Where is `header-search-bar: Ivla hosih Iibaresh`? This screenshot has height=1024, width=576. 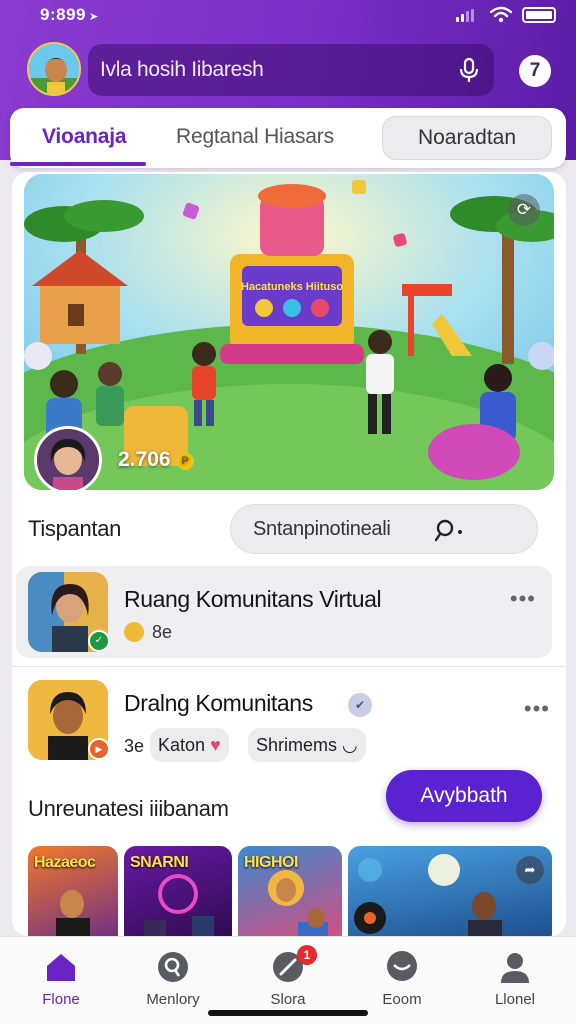
header-search-bar: Ivla hosih Iibaresh is located at coordinates (291, 70).